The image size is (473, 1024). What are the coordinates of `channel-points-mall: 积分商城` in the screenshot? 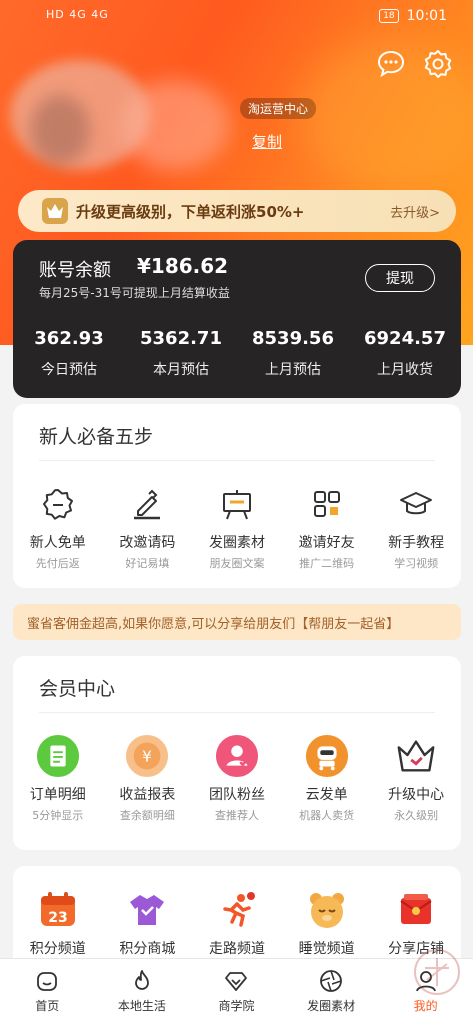 It's located at (148, 923).